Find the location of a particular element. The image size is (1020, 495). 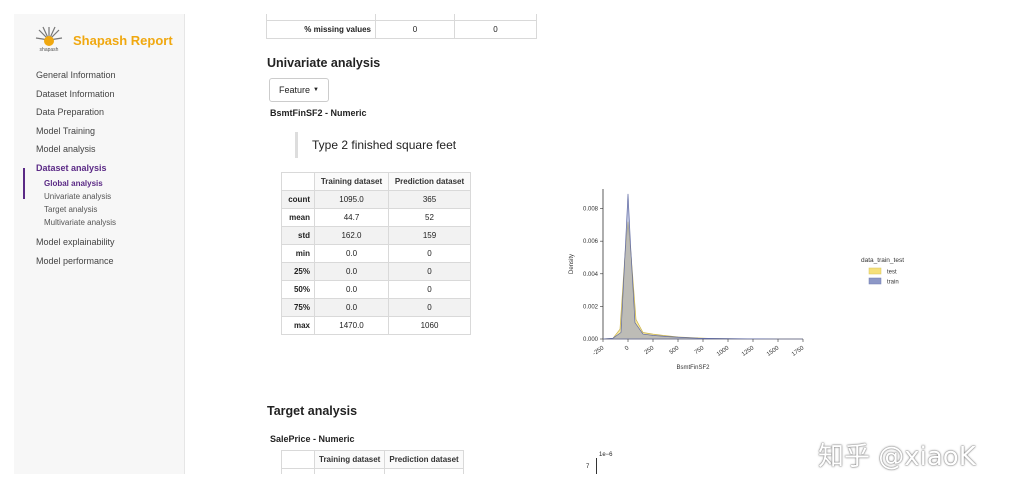

x-tick-label: 250 is located at coordinates (650, 350).